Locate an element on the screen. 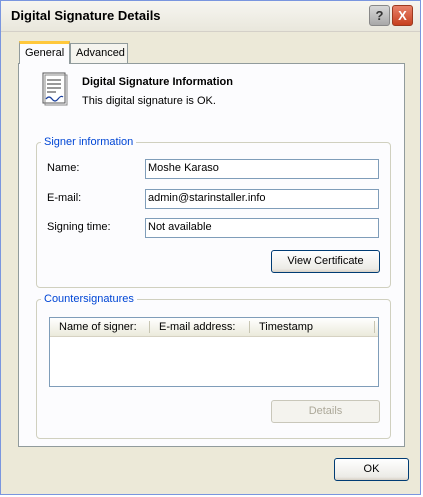 The height and width of the screenshot is (497, 423). tab-general-label: General is located at coordinates (45, 53).